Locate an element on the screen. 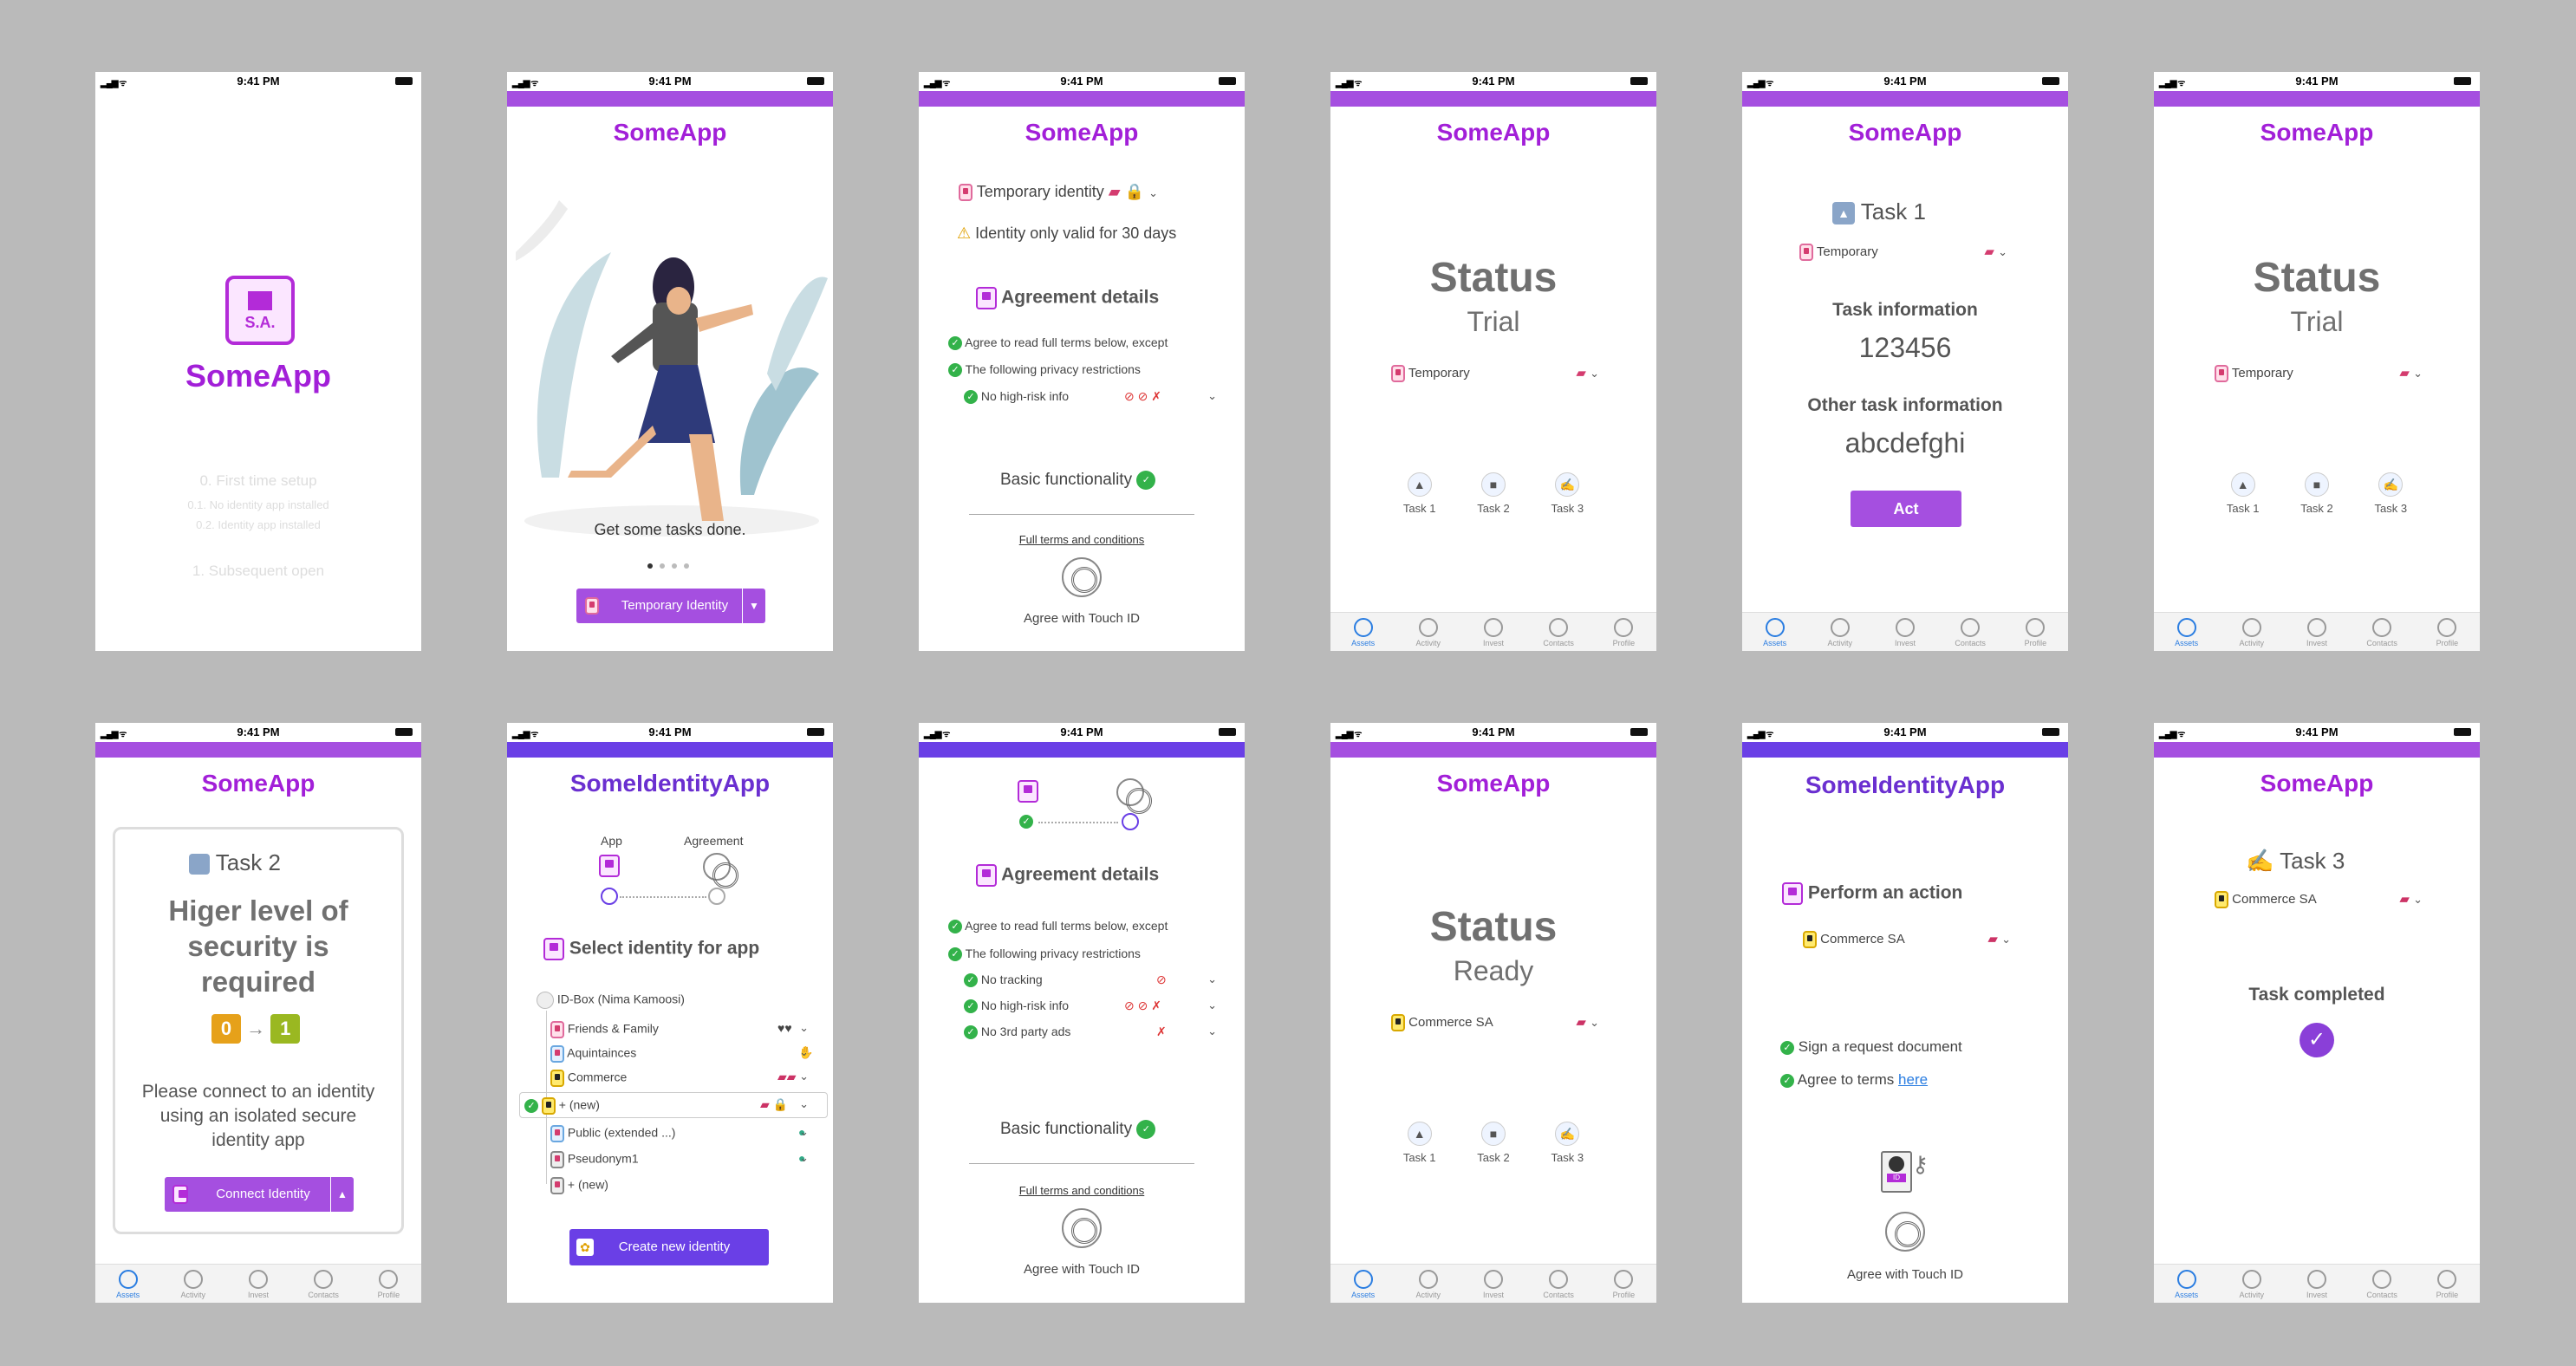  identity-public: Public (extended ...) ● ⌄ is located at coordinates (689, 1133).